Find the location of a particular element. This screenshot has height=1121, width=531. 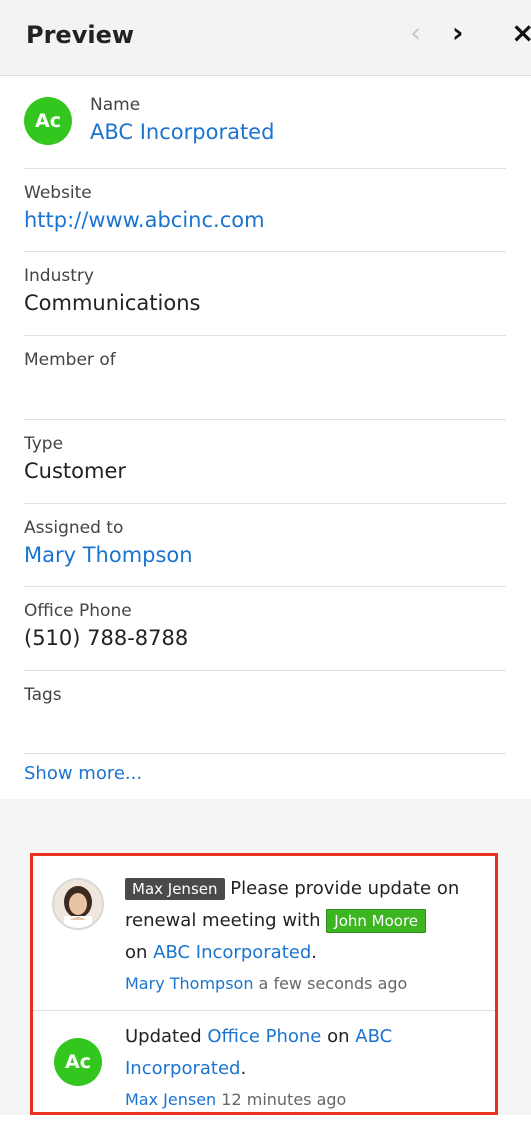

name-value-link: ABC Incorporated is located at coordinates (182, 132).